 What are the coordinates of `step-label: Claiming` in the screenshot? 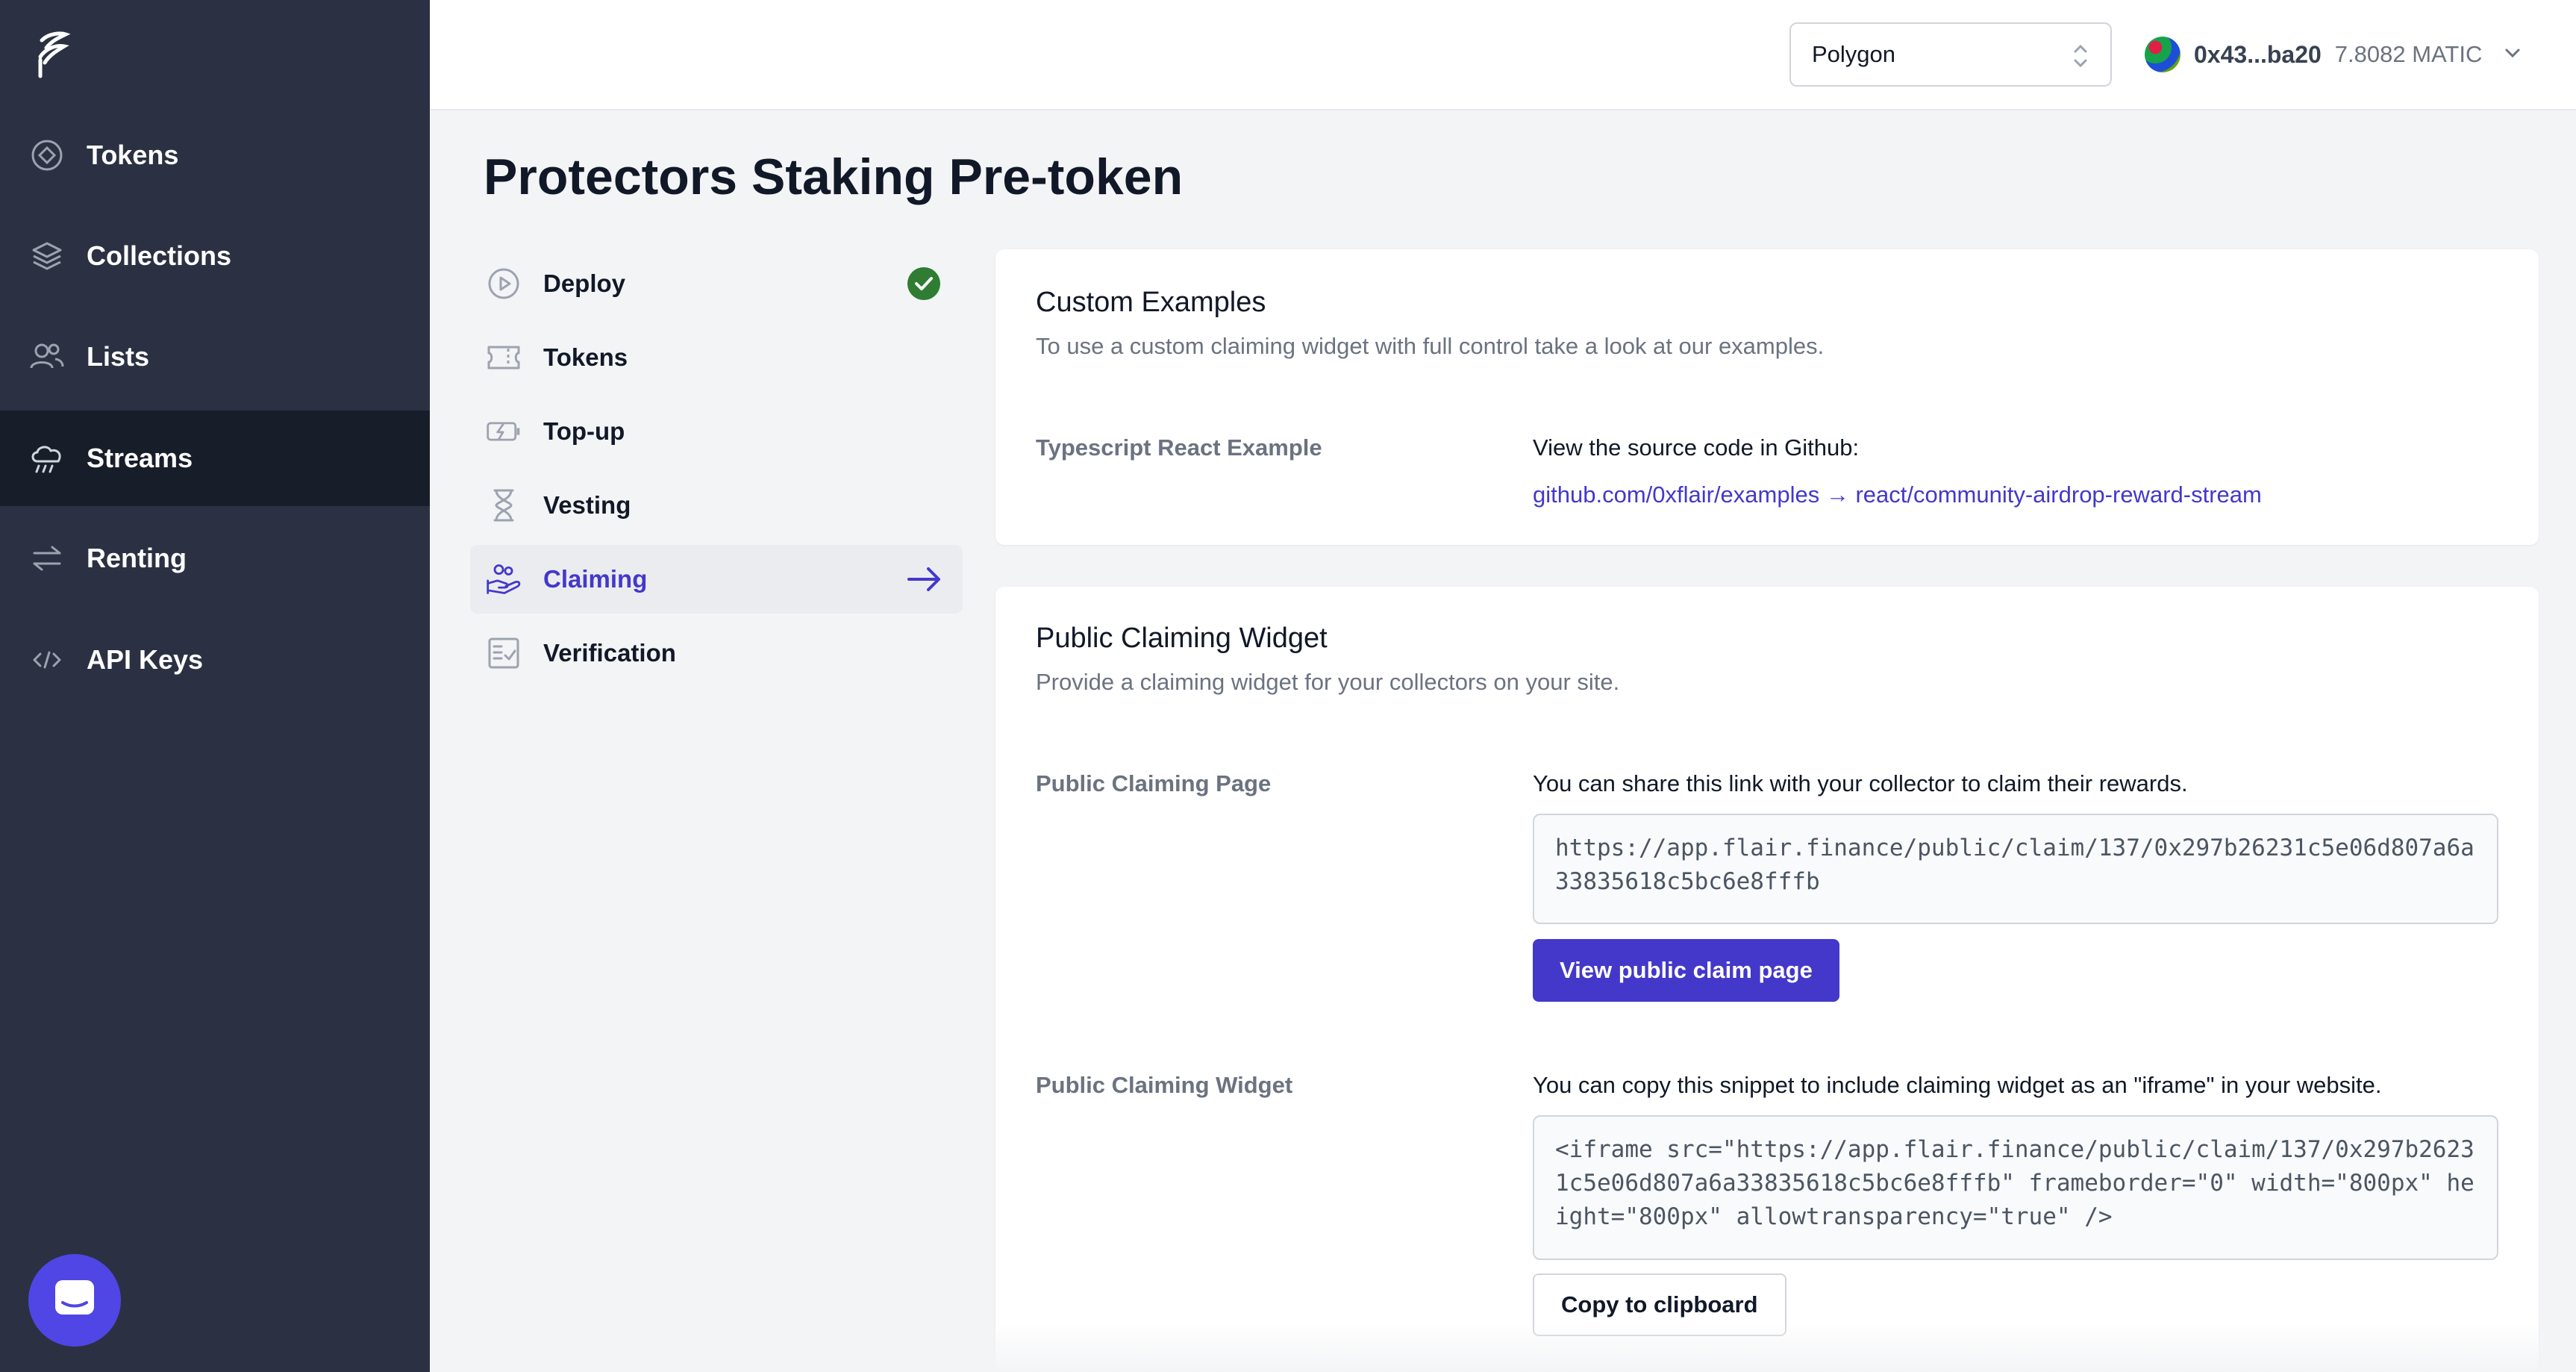 It's located at (595, 579).